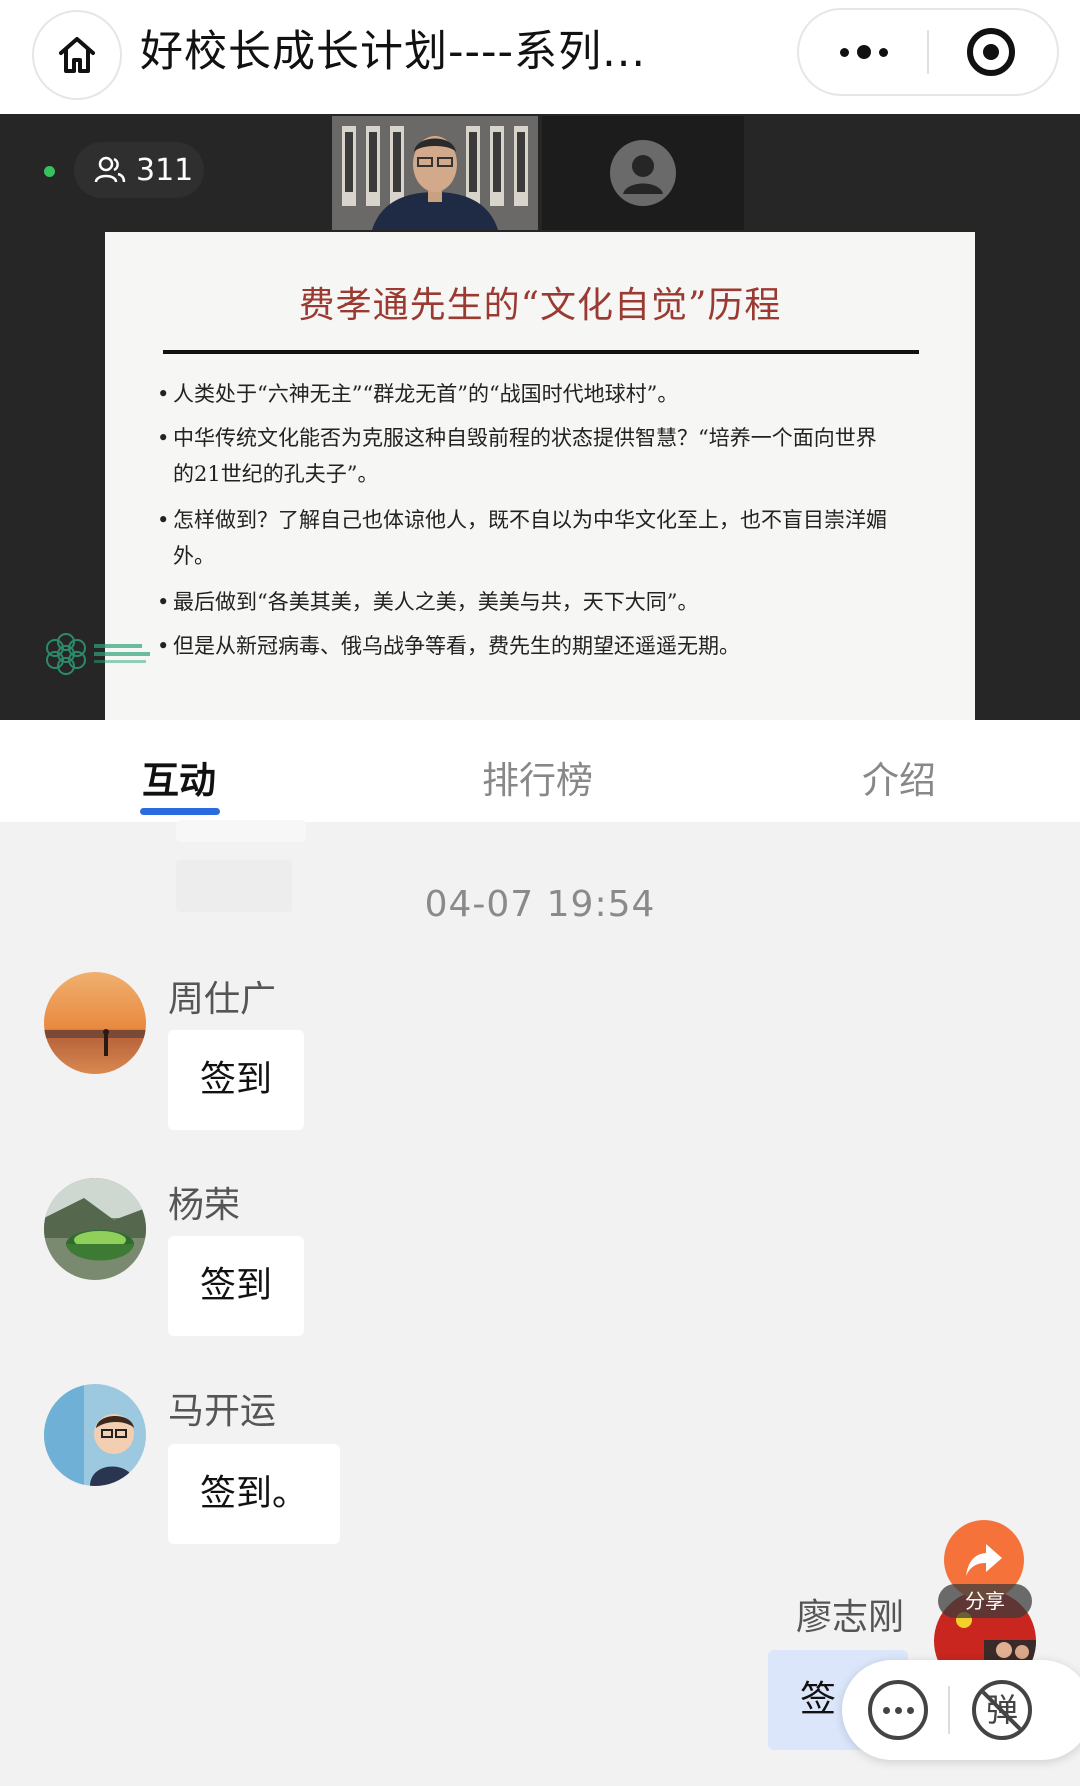  I want to click on share-label: 分享, so click(985, 1601).